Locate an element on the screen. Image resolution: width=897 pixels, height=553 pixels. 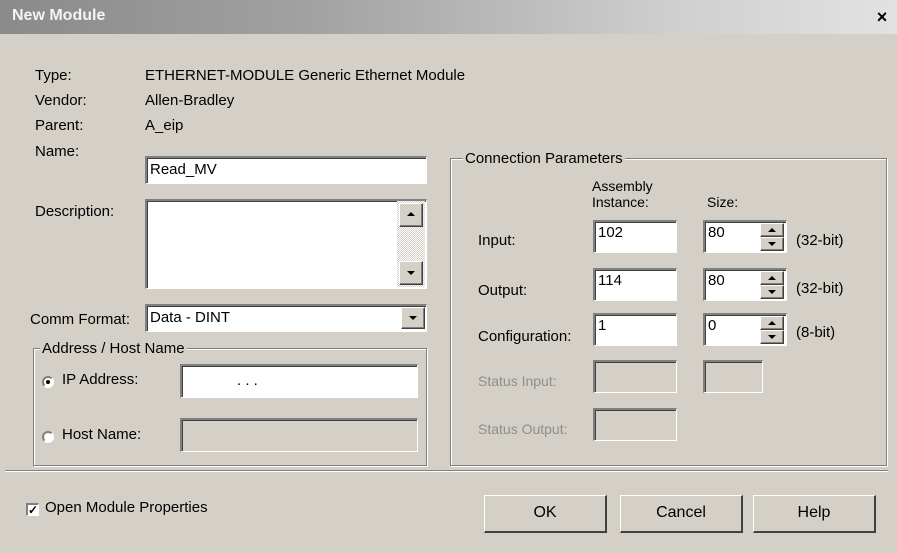
host-name-label: Host Name: is located at coordinates (102, 434).